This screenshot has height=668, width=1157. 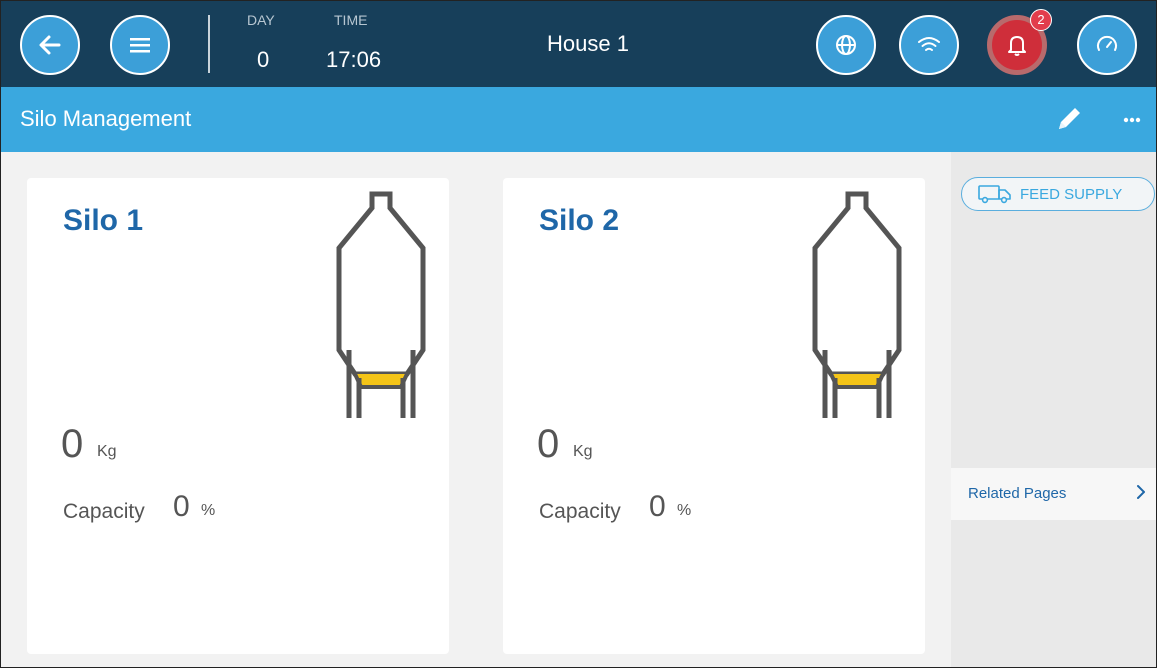 What do you see at coordinates (1071, 194) in the screenshot?
I see `feed-supply-label: FEED SUPPLY` at bounding box center [1071, 194].